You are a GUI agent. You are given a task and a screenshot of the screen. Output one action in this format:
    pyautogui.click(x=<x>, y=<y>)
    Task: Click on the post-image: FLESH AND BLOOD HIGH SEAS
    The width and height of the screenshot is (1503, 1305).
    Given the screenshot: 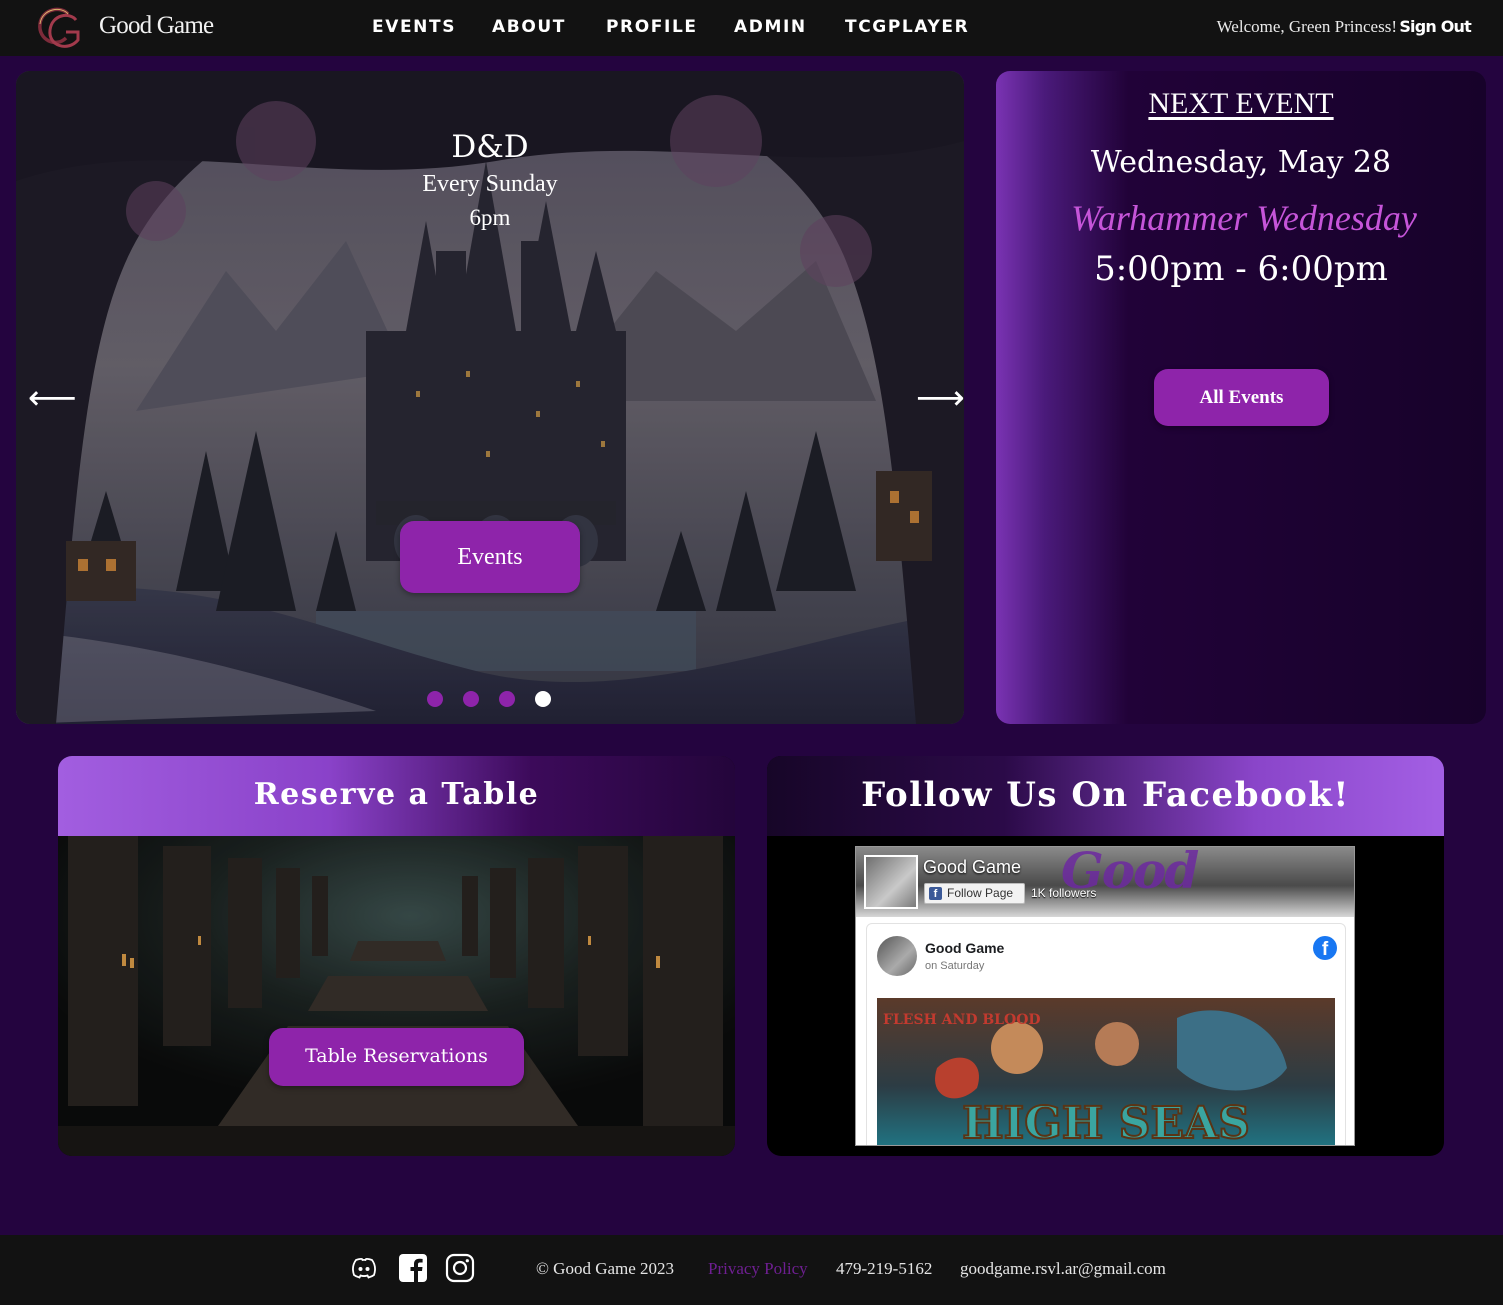 What is the action you would take?
    pyautogui.click(x=1106, y=1072)
    